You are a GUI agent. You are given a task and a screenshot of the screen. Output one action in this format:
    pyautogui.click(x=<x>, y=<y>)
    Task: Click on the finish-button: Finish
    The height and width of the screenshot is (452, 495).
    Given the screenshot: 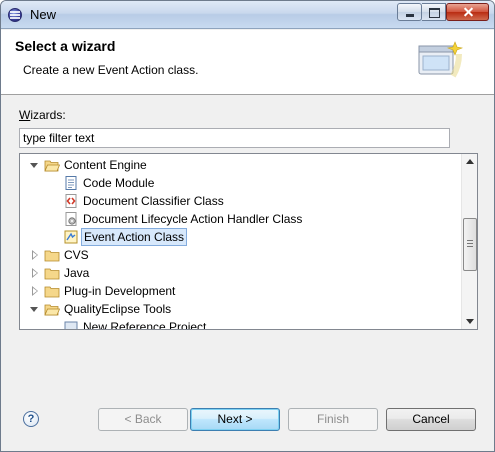 What is the action you would take?
    pyautogui.click(x=333, y=419)
    